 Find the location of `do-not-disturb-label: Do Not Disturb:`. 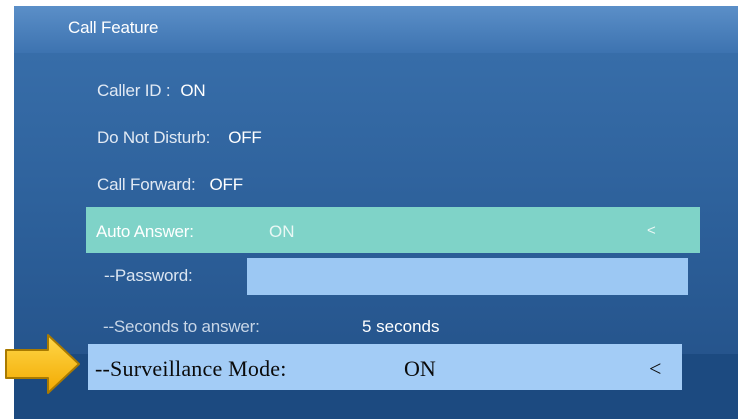

do-not-disturb-label: Do Not Disturb: is located at coordinates (154, 137).